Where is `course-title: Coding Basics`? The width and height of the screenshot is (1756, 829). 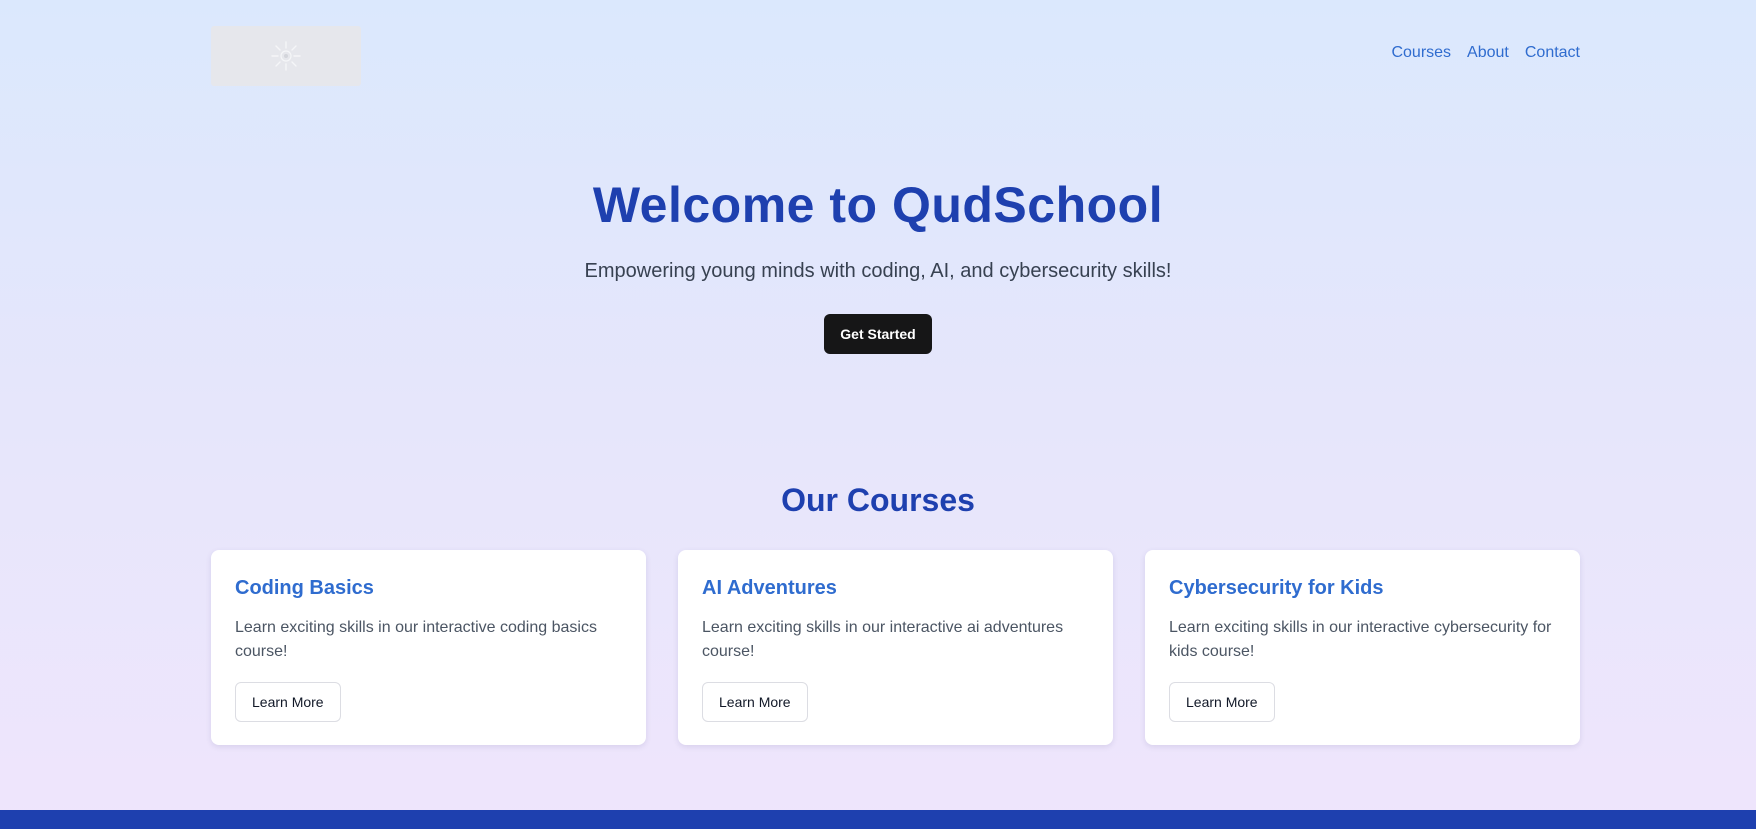
course-title: Coding Basics is located at coordinates (304, 588).